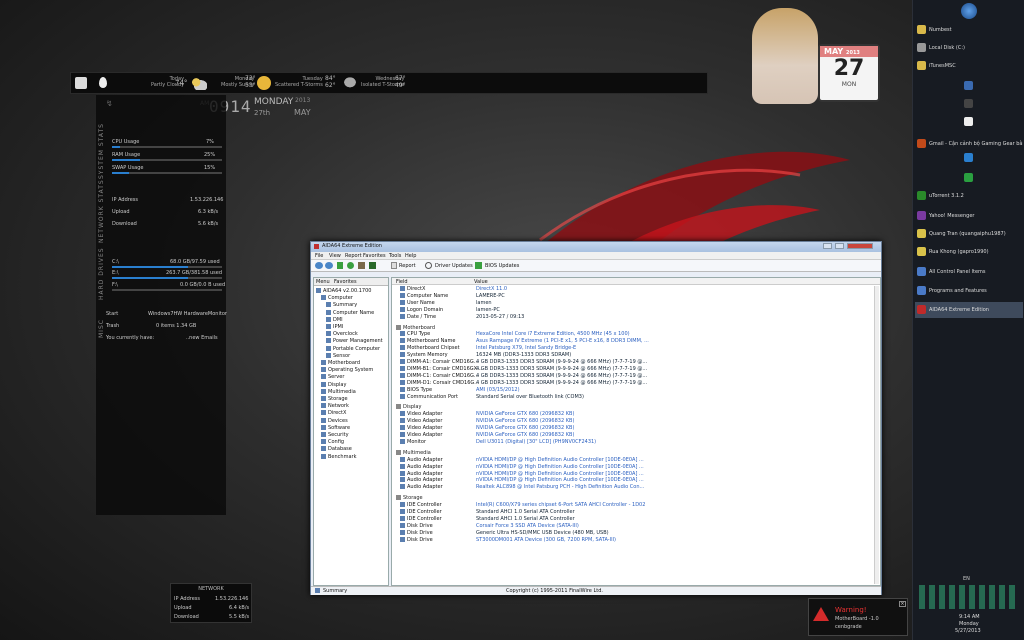 The width and height of the screenshot is (1024, 640). What do you see at coordinates (969, 272) in the screenshot?
I see `taskbar-item: All Control Panel Items` at bounding box center [969, 272].